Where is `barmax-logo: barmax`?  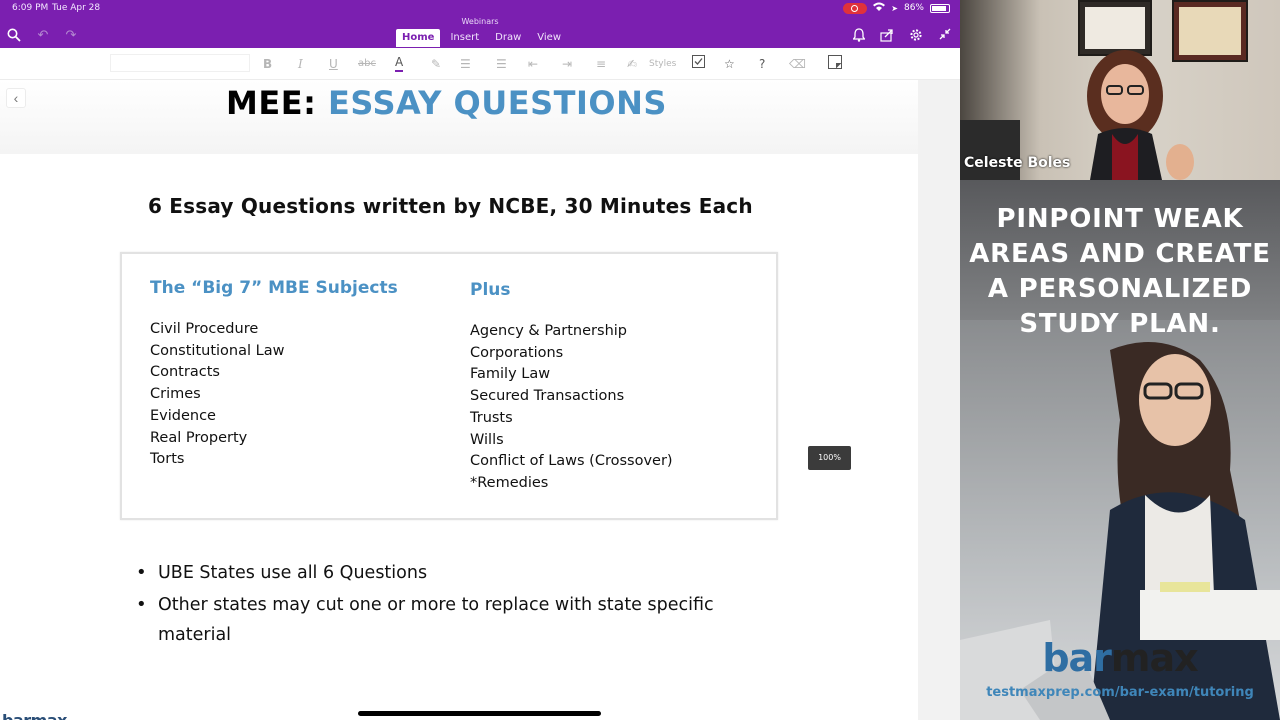 barmax-logo: barmax is located at coordinates (1120, 658).